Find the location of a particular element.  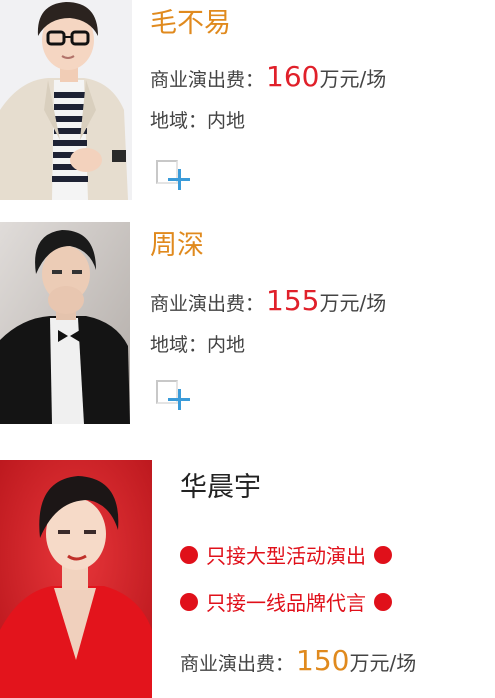

fee-row: 商业演出费：155万元/场 is located at coordinates (268, 300).